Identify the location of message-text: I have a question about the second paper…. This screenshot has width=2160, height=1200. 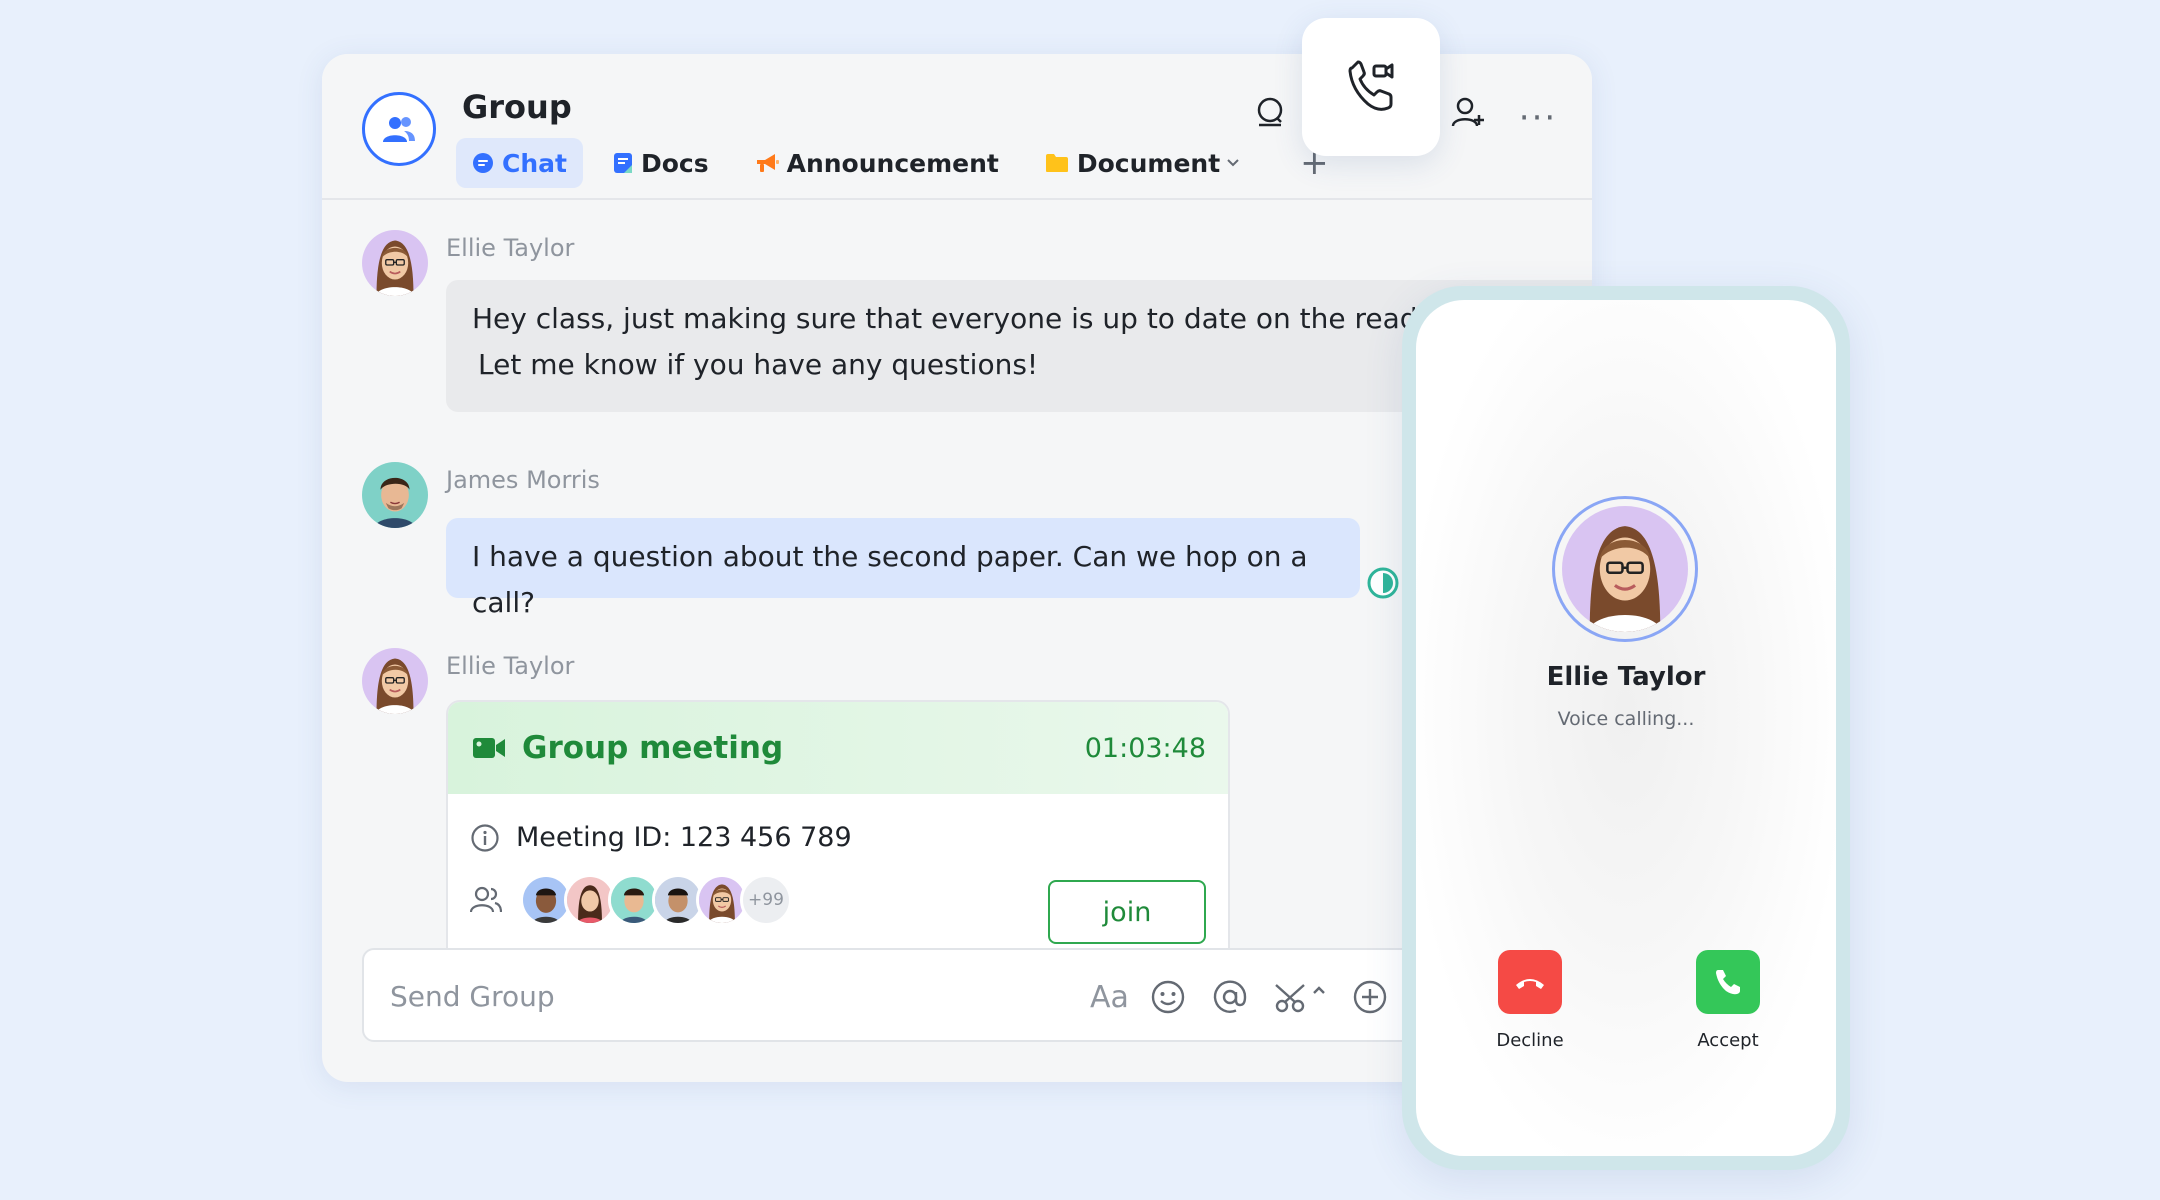
(890, 579).